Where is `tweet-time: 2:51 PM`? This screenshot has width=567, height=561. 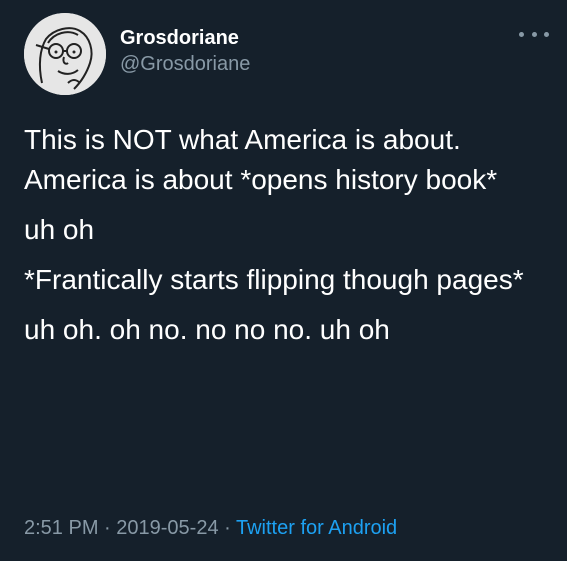
tweet-time: 2:51 PM is located at coordinates (61, 528).